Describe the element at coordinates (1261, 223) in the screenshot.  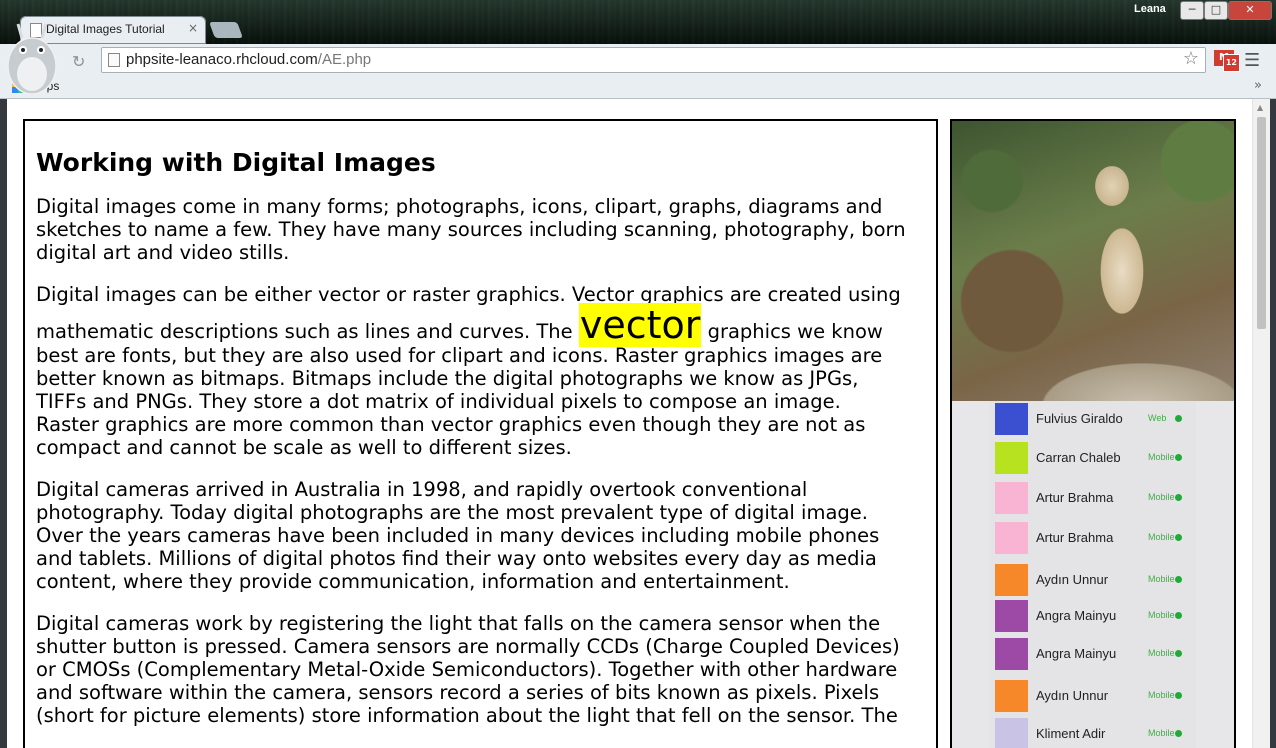
I see `scrollbar-thumb` at that location.